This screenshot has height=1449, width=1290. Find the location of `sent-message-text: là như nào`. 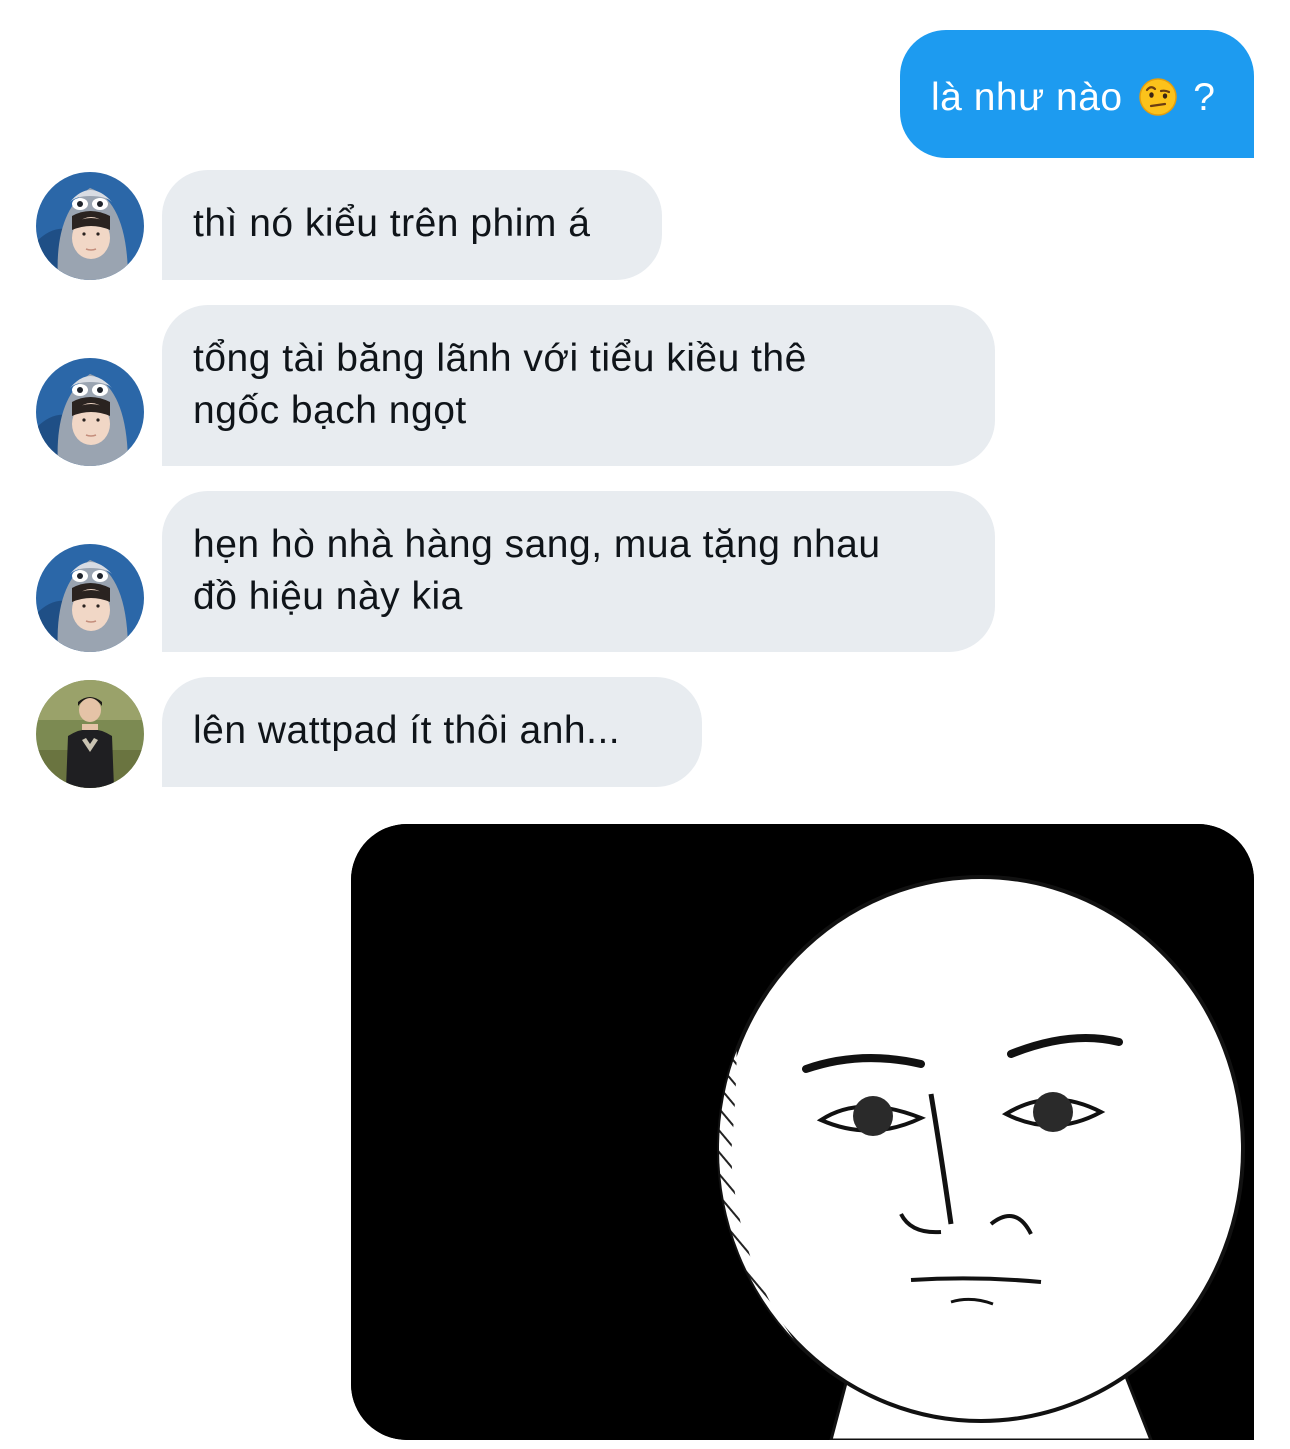

sent-message-text: là như nào is located at coordinates (1027, 97).